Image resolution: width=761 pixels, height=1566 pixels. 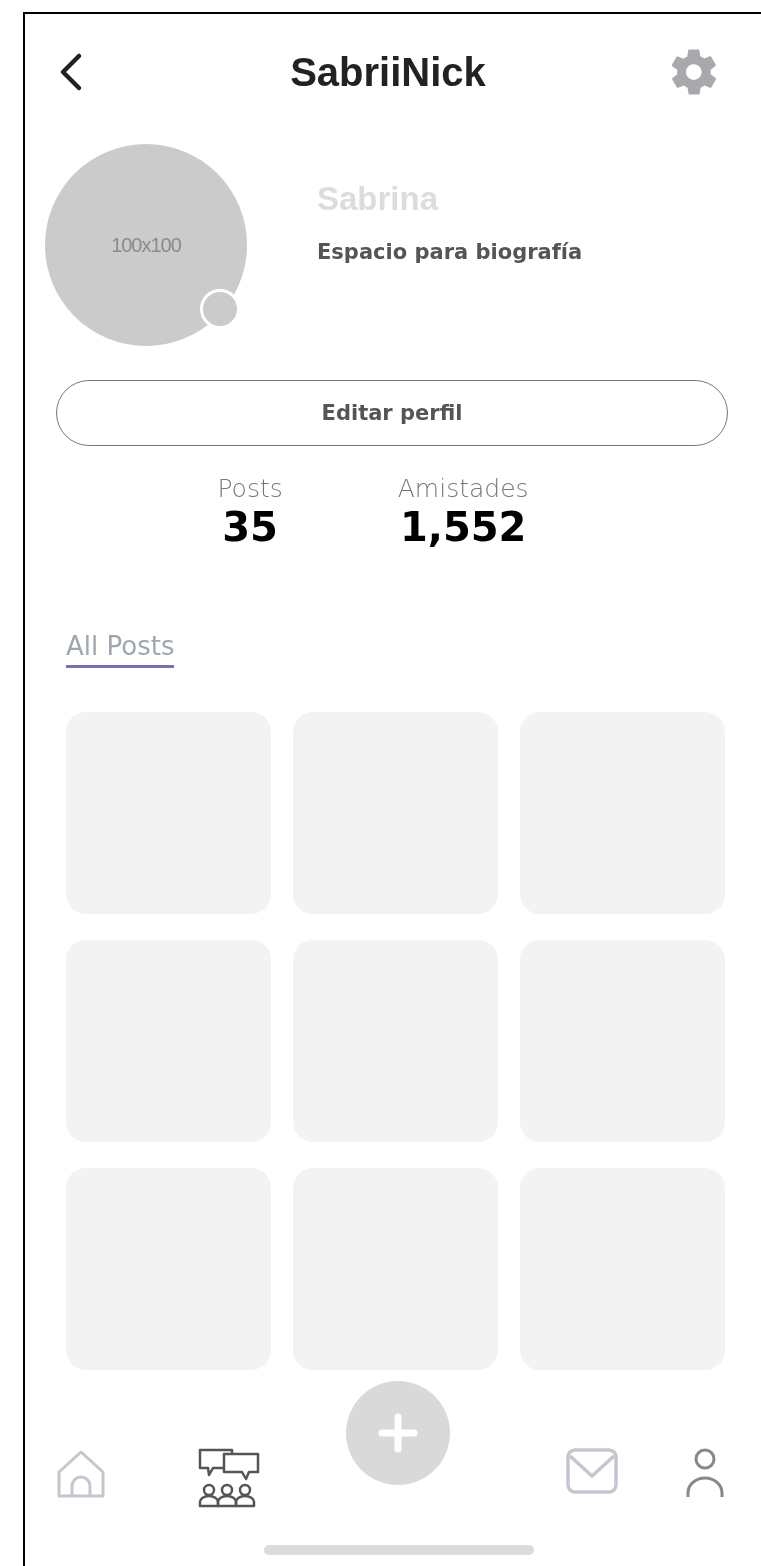 I want to click on person-icon, so click(x=705, y=1473).